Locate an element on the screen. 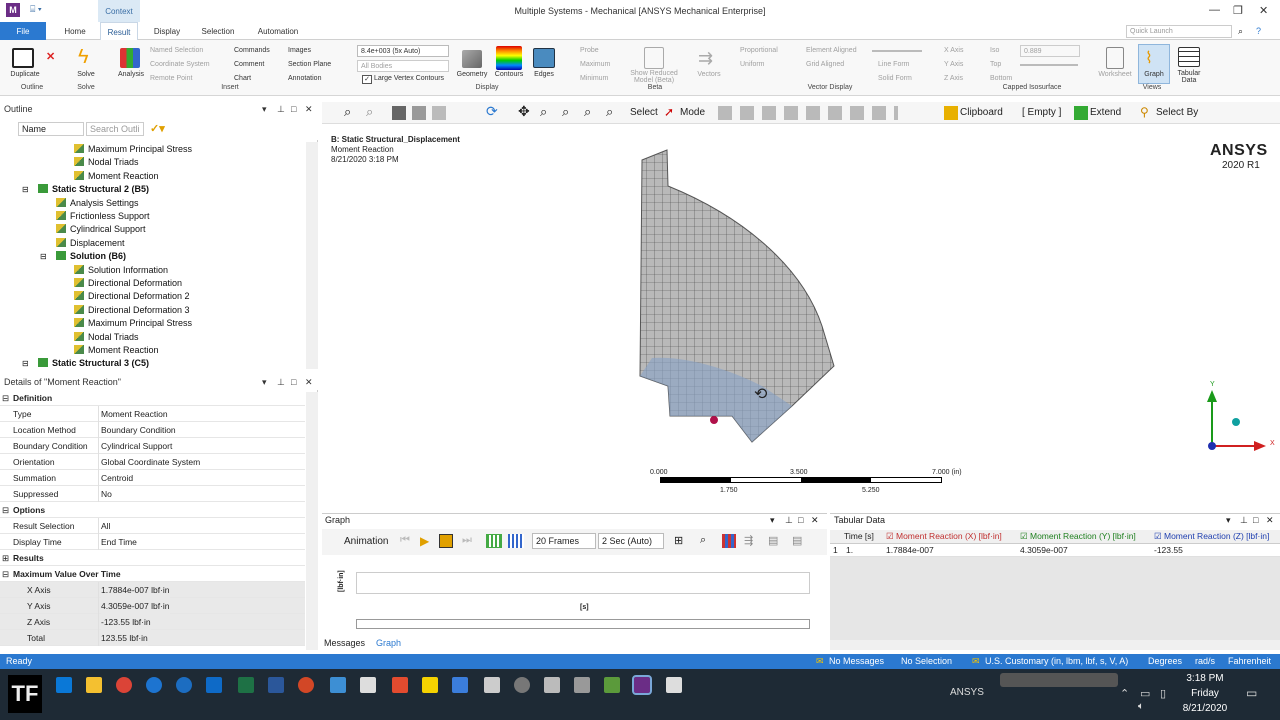 Image resolution: width=1280 pixels, height=720 pixels. extend-dropdown: Extend is located at coordinates (1105, 112).